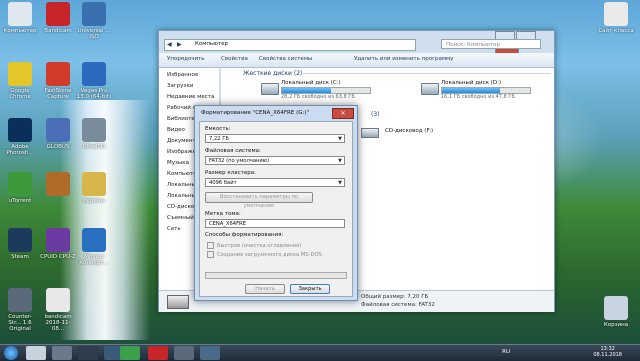 This screenshot has height=361, width=640. I want to click on desktop-icon-label: GLOBUS, so click(58, 147).